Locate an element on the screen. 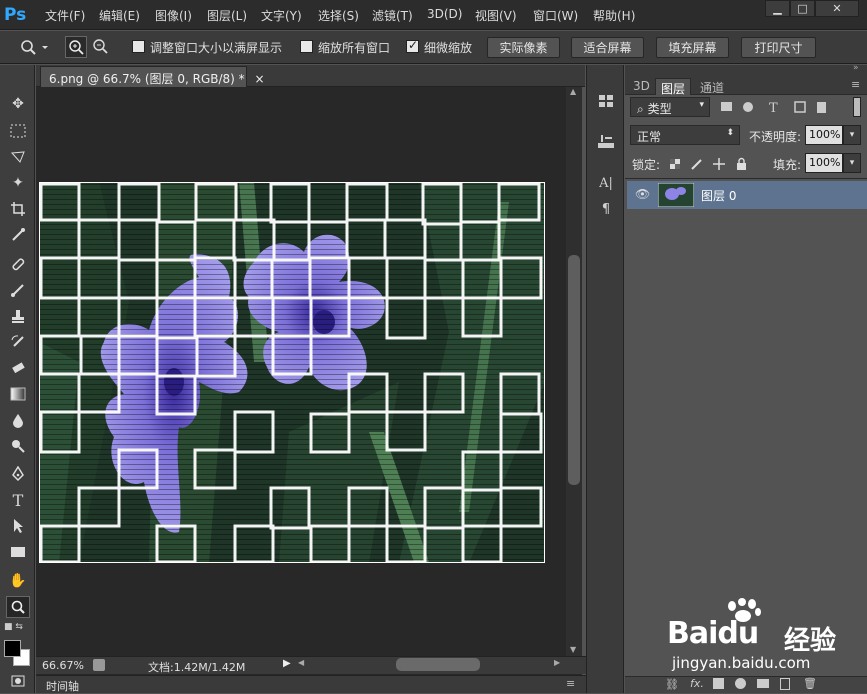 The width and height of the screenshot is (867, 694). opacity-input: 100% is located at coordinates (824, 135).